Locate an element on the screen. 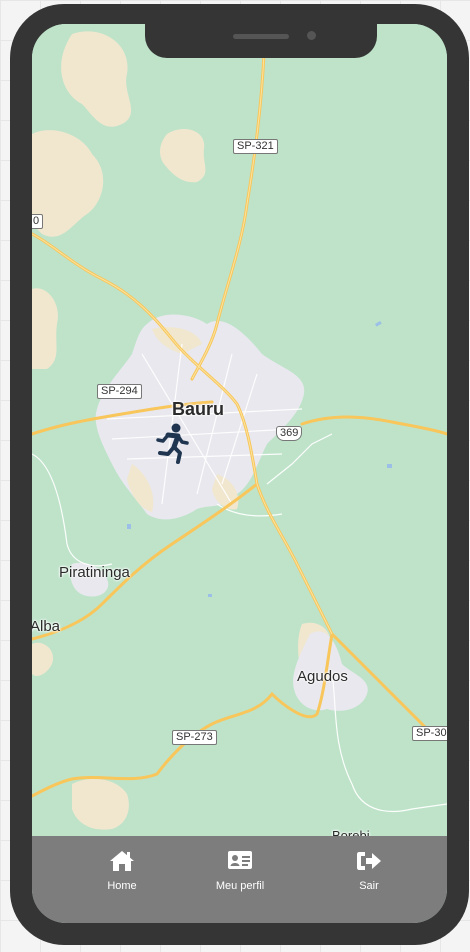 The height and width of the screenshot is (952, 470). nav-profile-button: Meu perfil is located at coordinates (240, 871).